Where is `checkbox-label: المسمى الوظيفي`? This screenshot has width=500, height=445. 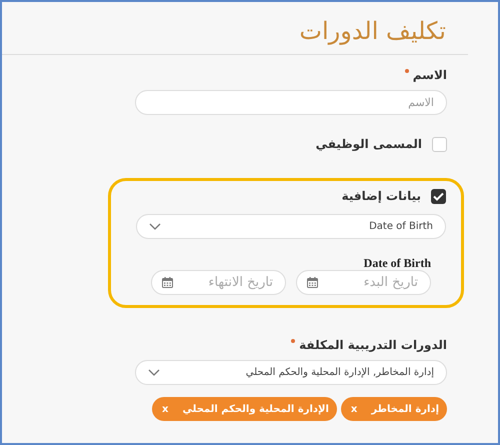 checkbox-label: المسمى الوظيفي is located at coordinates (369, 144).